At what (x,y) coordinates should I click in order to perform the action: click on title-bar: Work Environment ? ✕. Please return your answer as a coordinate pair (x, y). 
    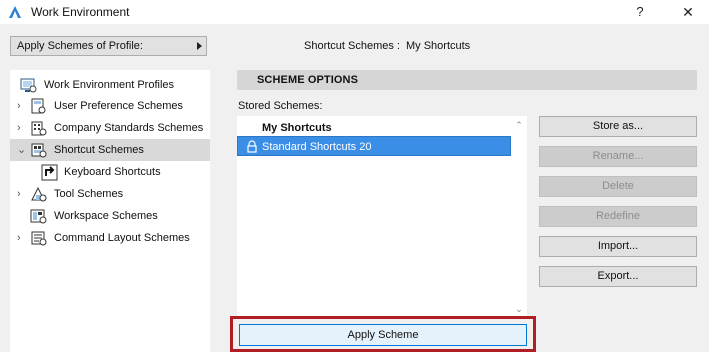
    Looking at the image, I should click on (354, 12).